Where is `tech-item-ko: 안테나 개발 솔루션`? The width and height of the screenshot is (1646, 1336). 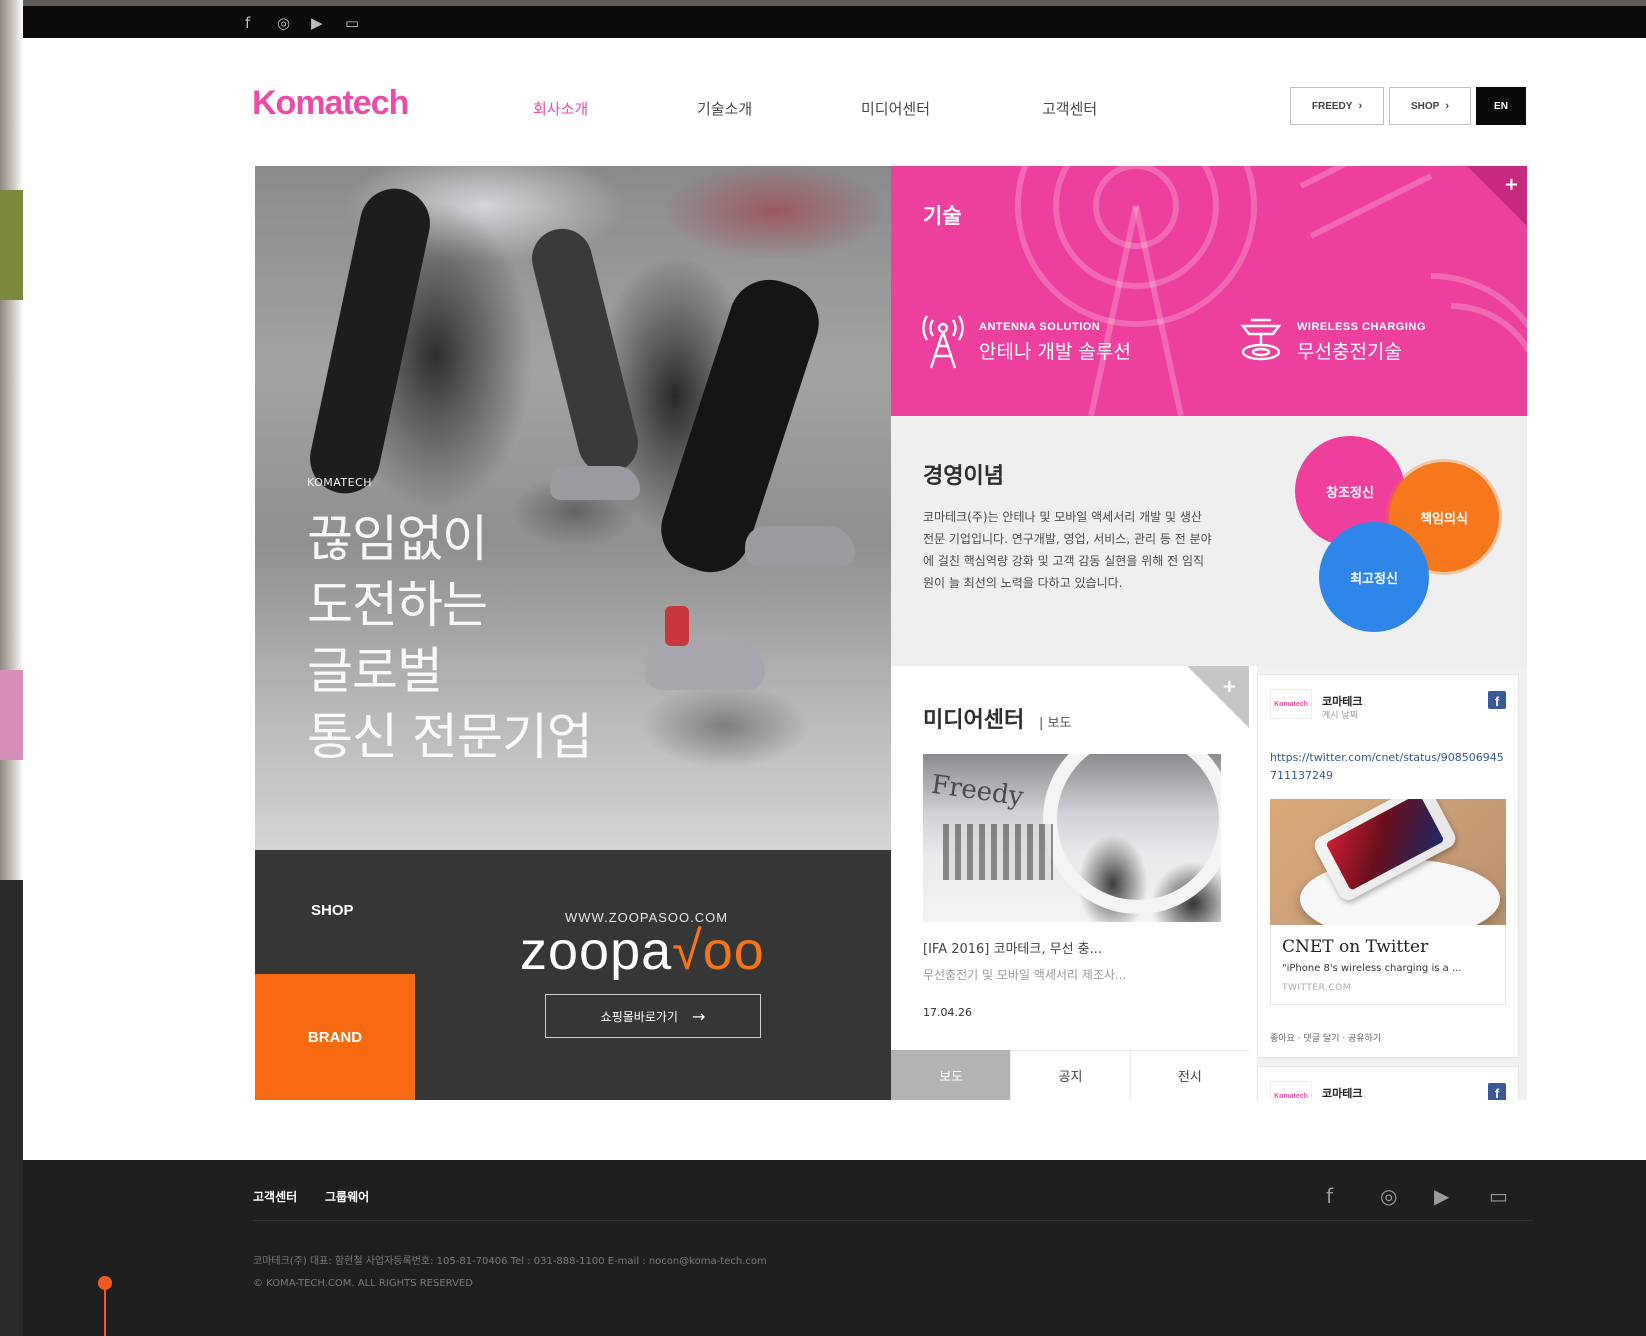
tech-item-ko: 안테나 개발 솔루션 is located at coordinates (1055, 351).